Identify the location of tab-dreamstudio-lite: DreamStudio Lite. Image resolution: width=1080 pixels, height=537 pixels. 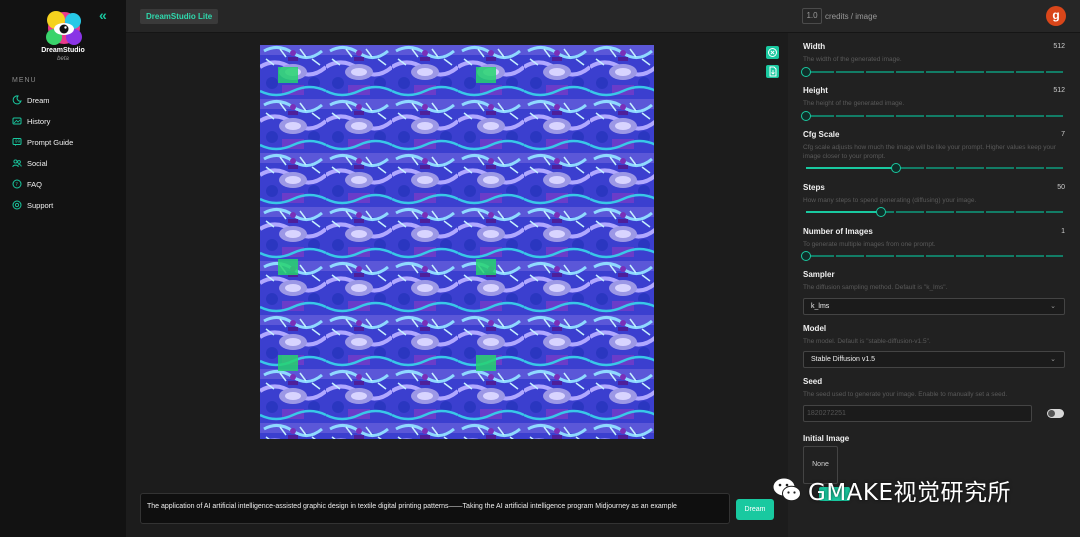
(179, 16).